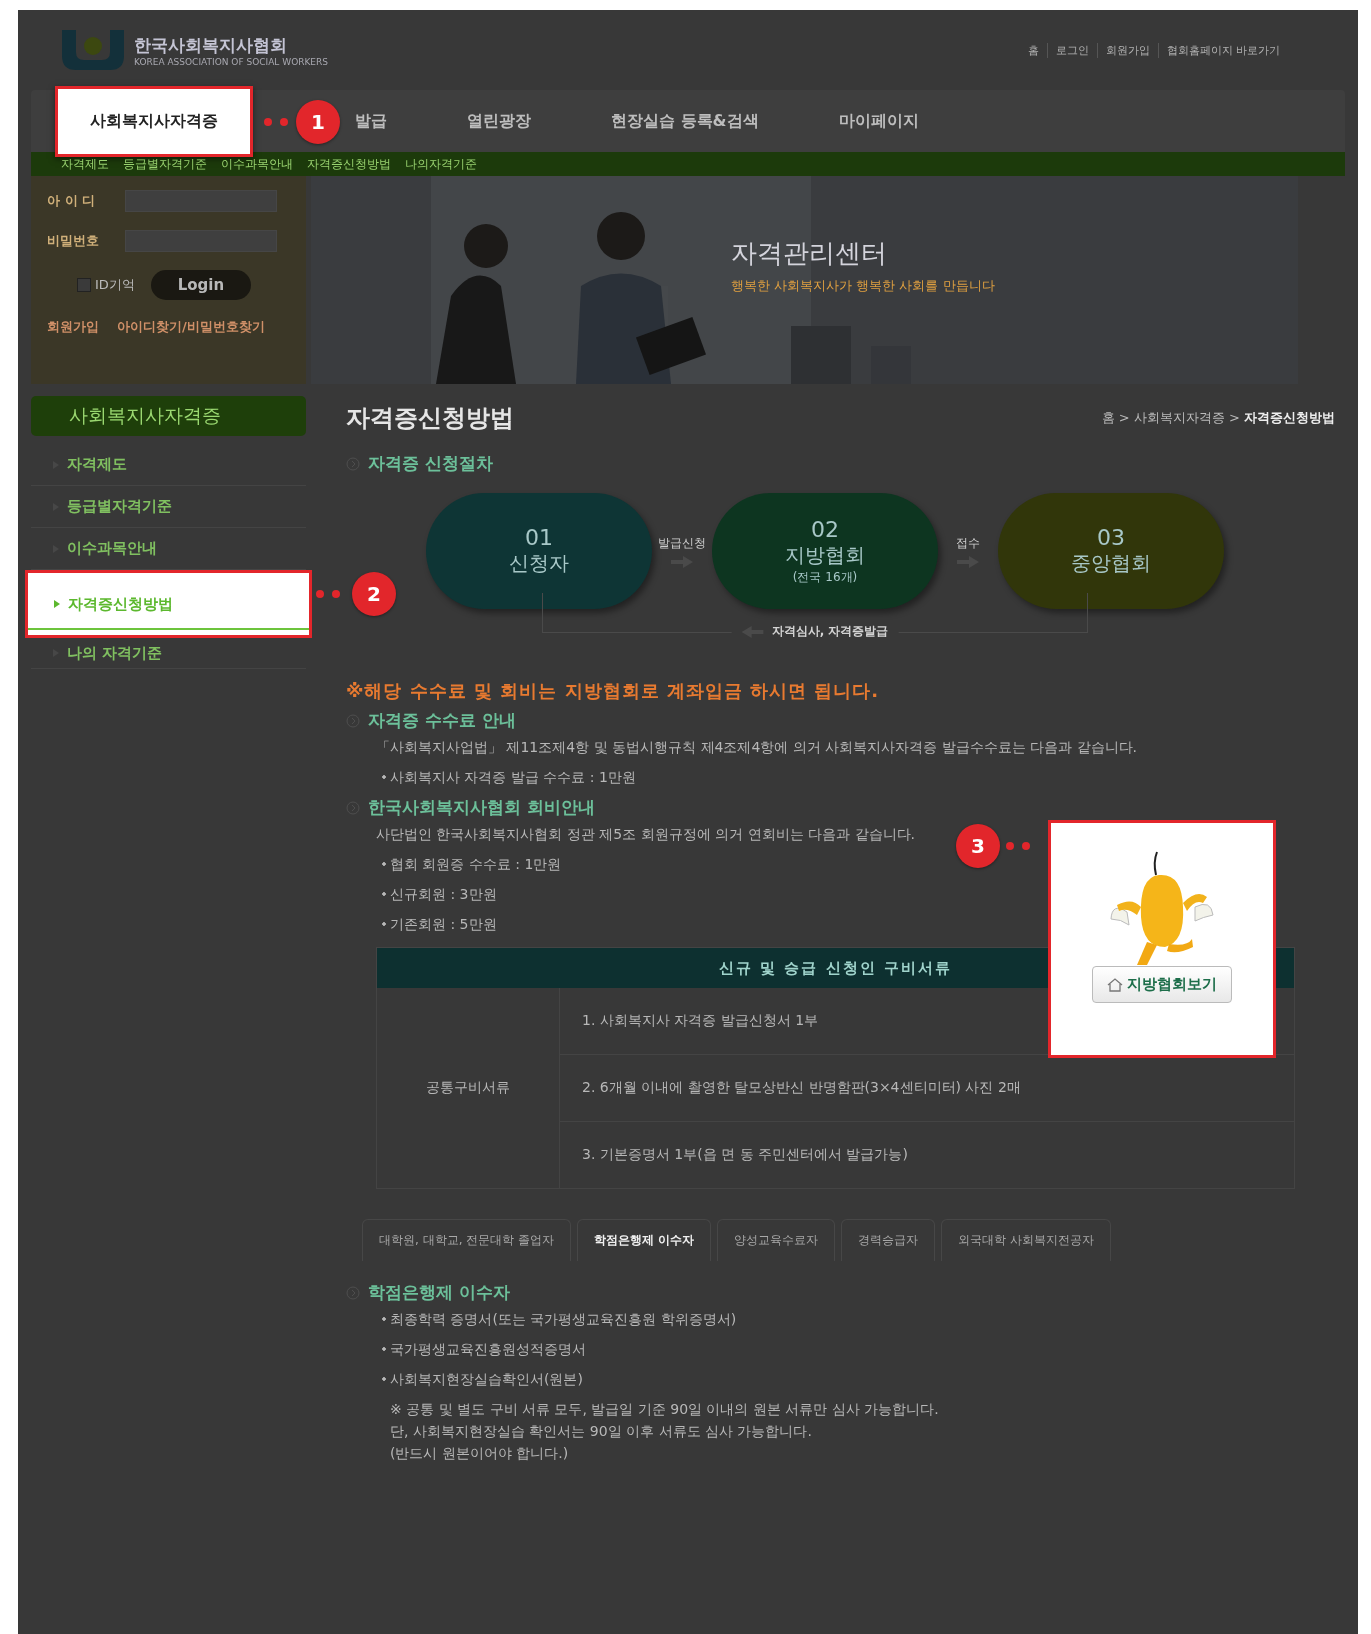  What do you see at coordinates (168, 507) in the screenshot?
I see `sidebar-item: 등급별자격기준` at bounding box center [168, 507].